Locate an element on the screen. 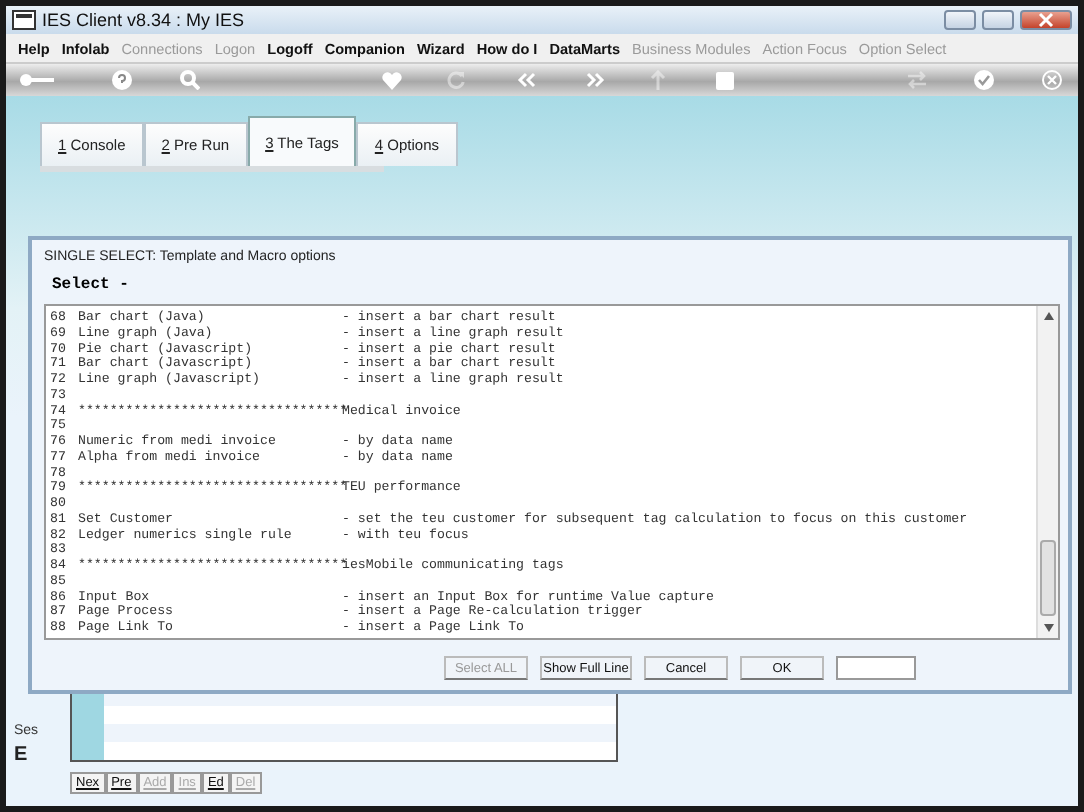 The image size is (1084, 812). square-icon is located at coordinates (725, 80).